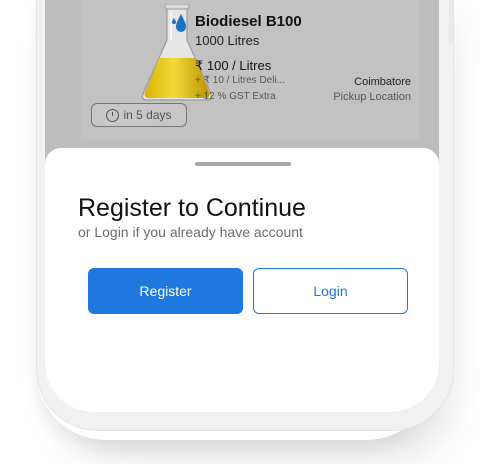 The width and height of the screenshot is (480, 464). I want to click on eta-badge: in 5 days, so click(139, 115).